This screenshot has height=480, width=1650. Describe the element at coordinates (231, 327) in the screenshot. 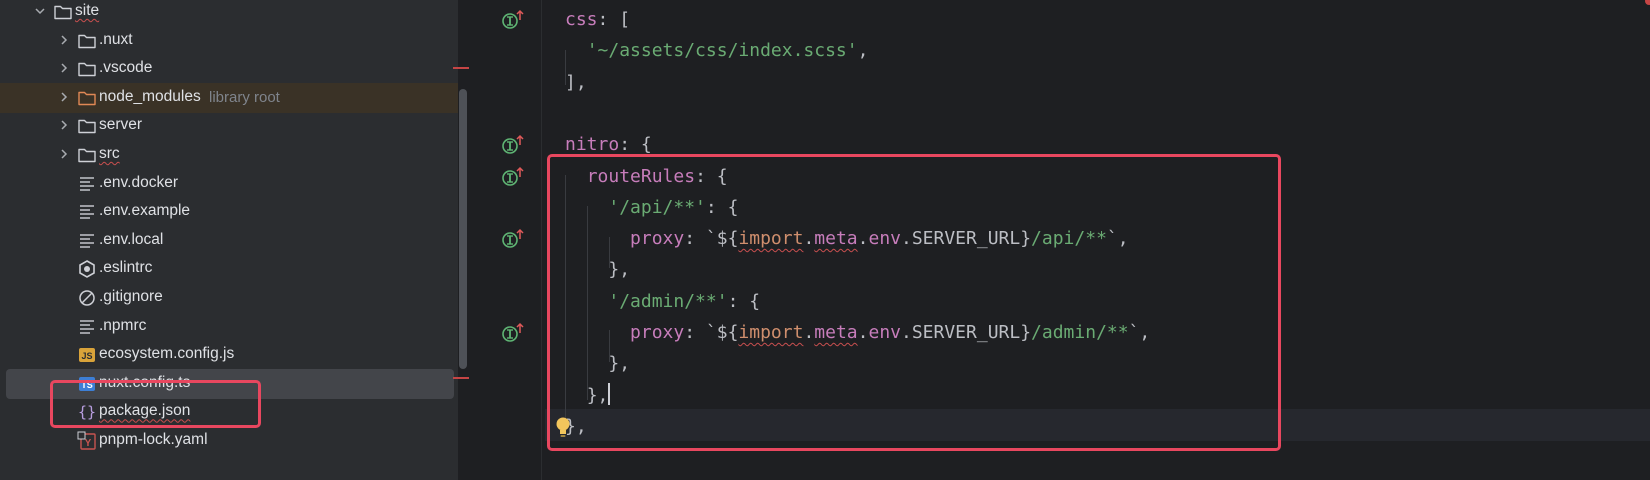

I see `tree-item: .npmrc` at that location.